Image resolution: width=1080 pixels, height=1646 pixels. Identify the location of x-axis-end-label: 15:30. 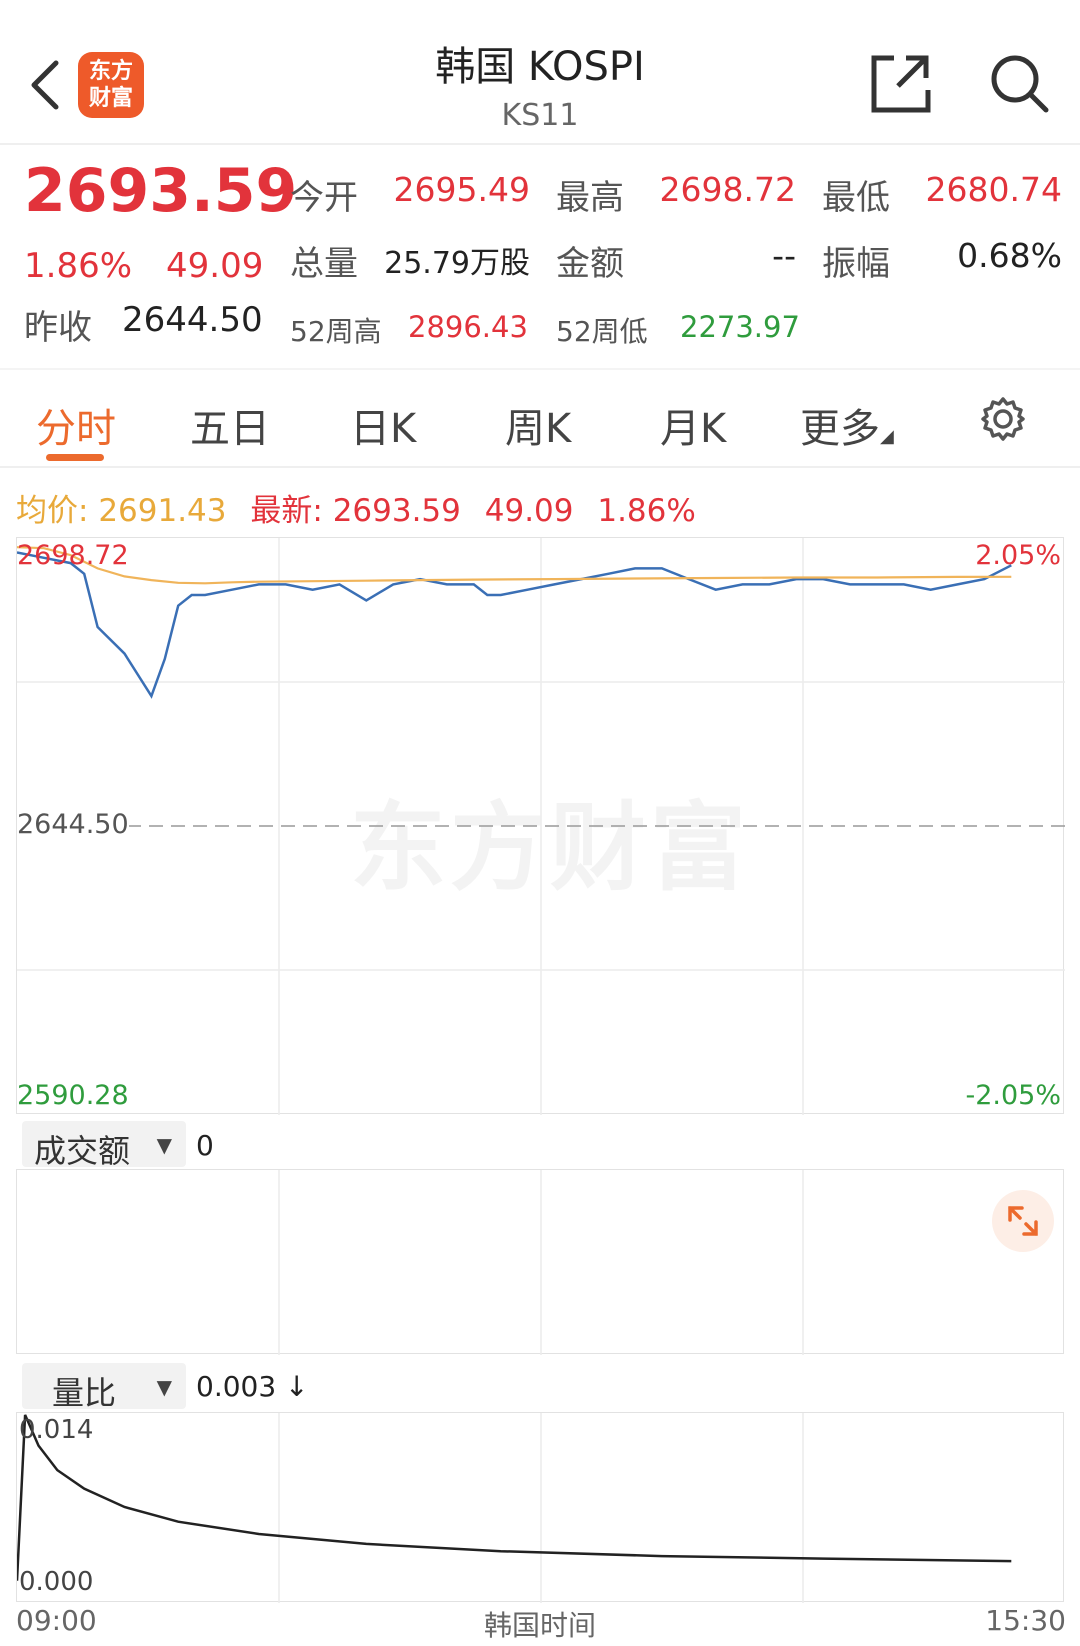
(1025, 1620).